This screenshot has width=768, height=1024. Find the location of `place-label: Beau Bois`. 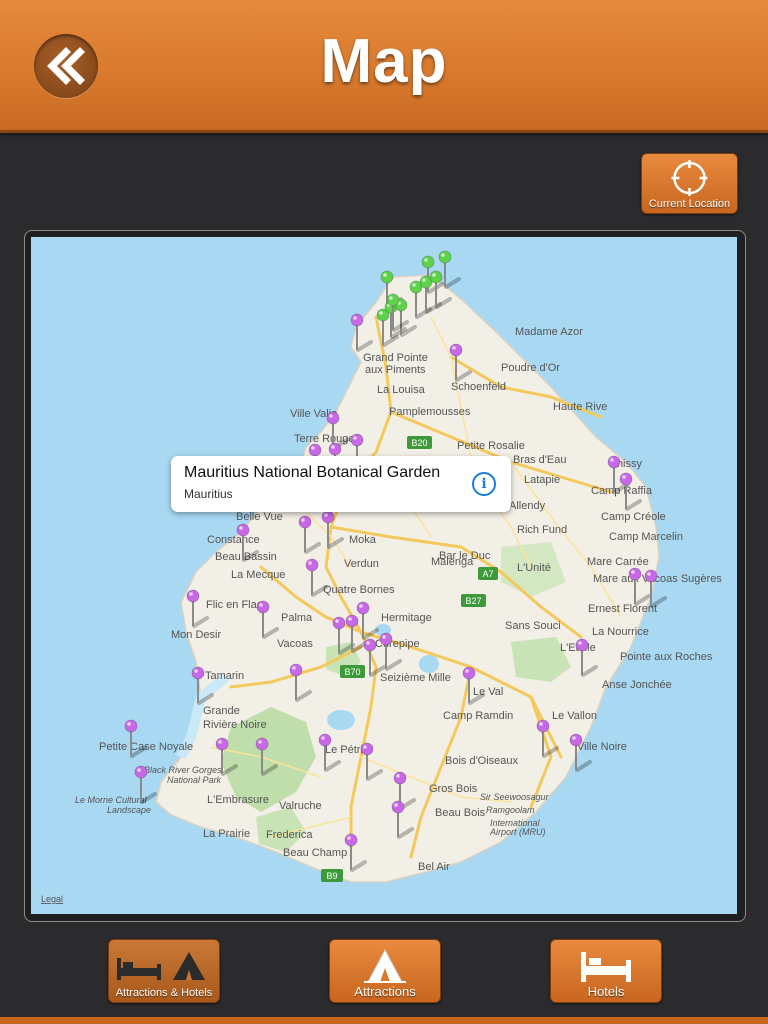

place-label: Beau Bois is located at coordinates (460, 813).